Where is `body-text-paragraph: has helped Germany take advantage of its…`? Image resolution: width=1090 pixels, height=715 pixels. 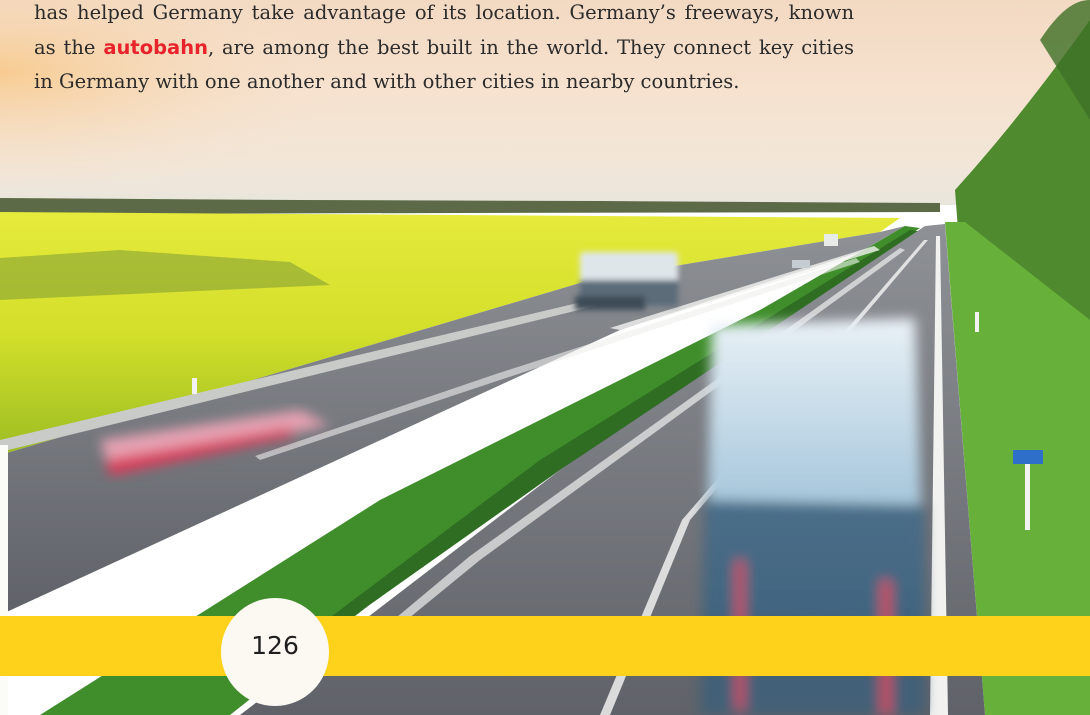
body-text-paragraph: has helped Germany take advantage of its… is located at coordinates (444, 50).